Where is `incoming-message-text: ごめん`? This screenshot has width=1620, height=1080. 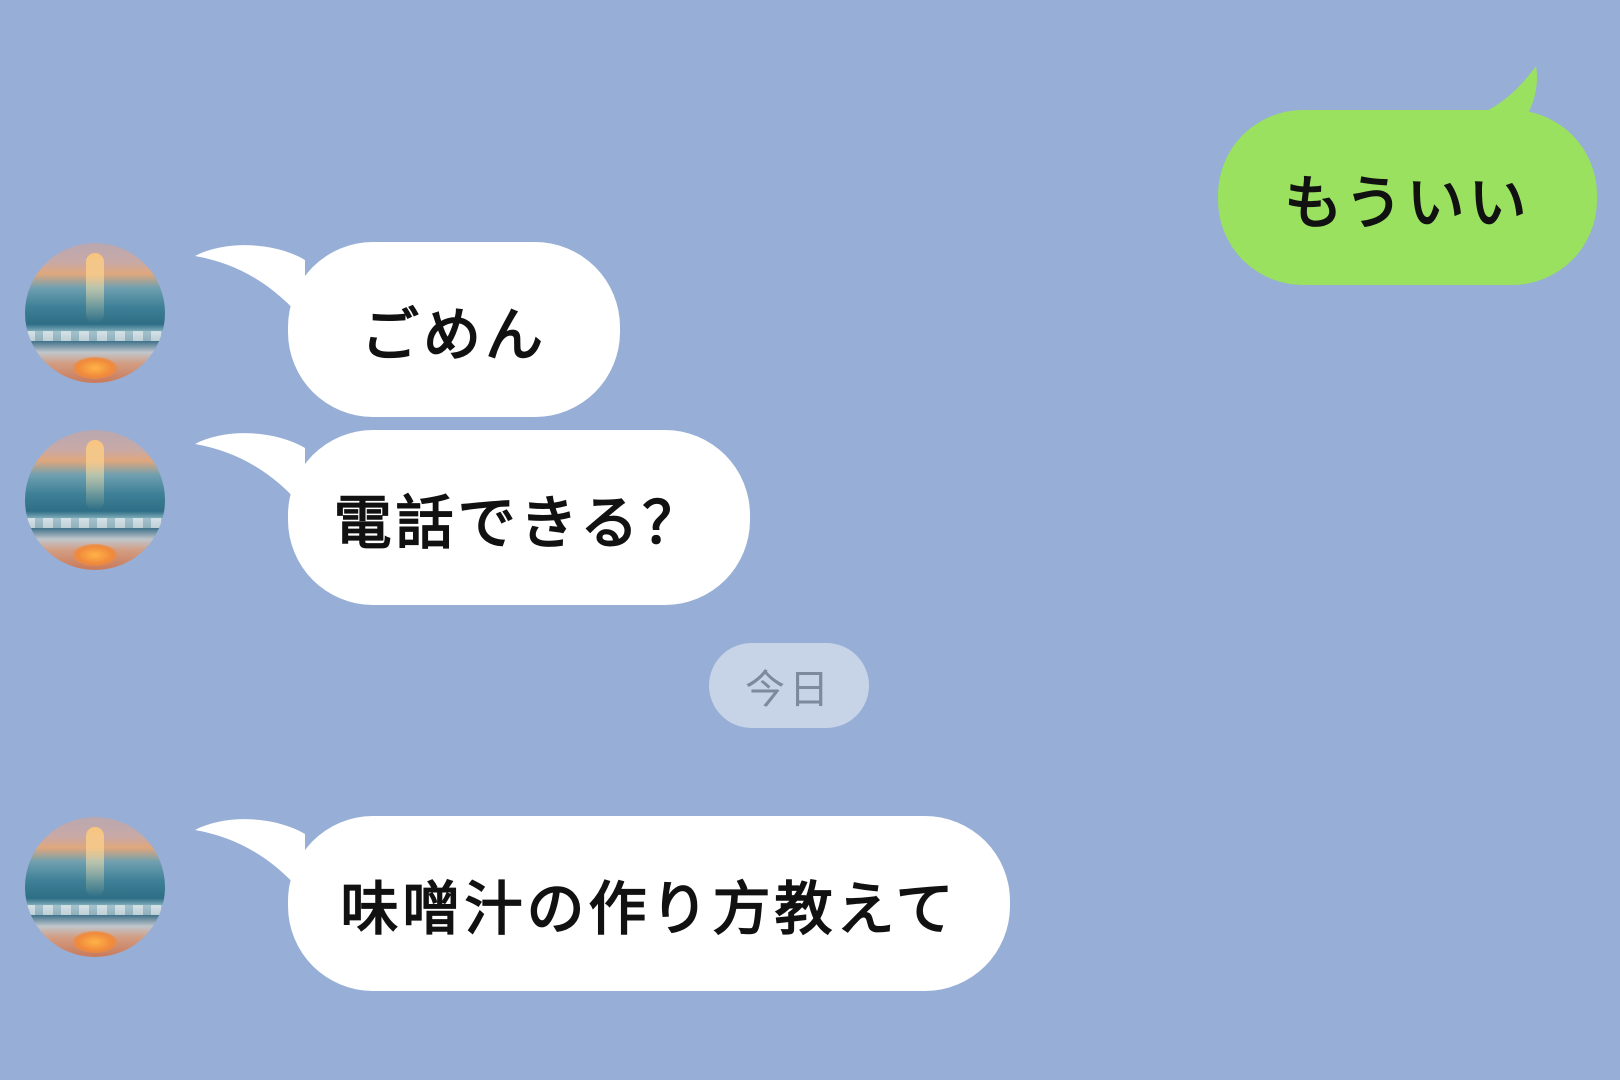 incoming-message-text: ごめん is located at coordinates (453, 334).